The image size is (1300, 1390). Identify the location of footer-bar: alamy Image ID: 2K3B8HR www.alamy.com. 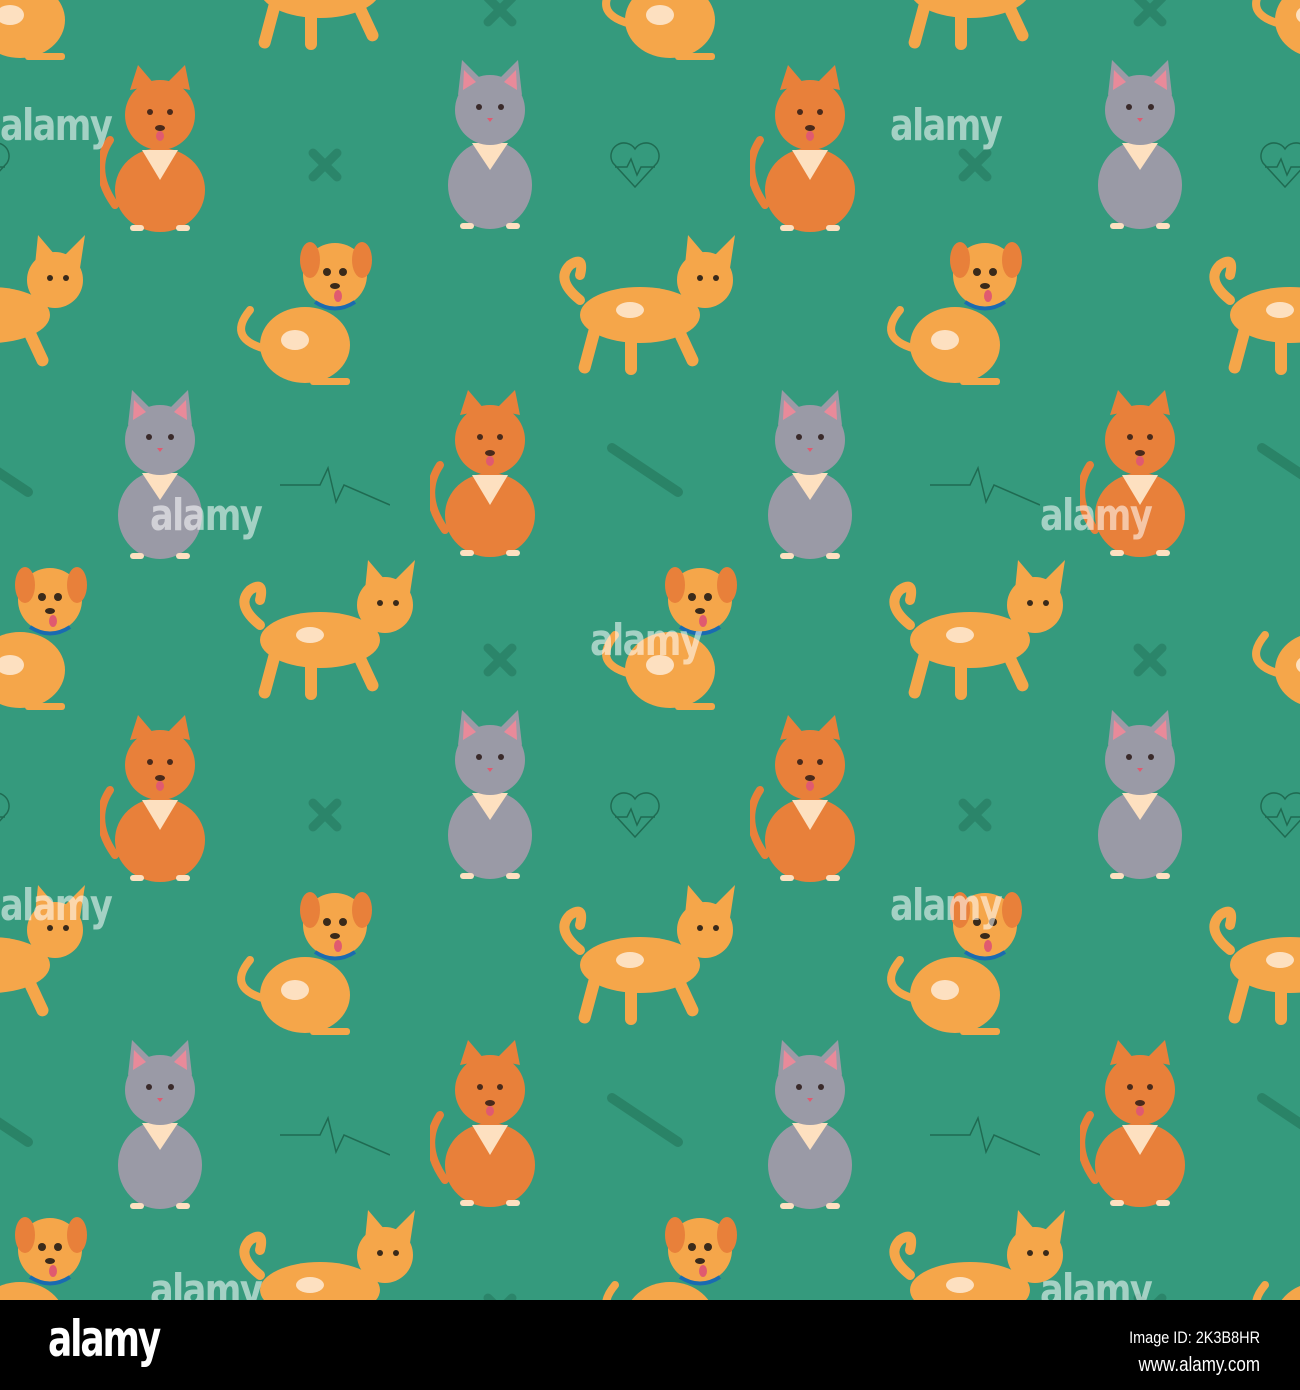
(650, 1345).